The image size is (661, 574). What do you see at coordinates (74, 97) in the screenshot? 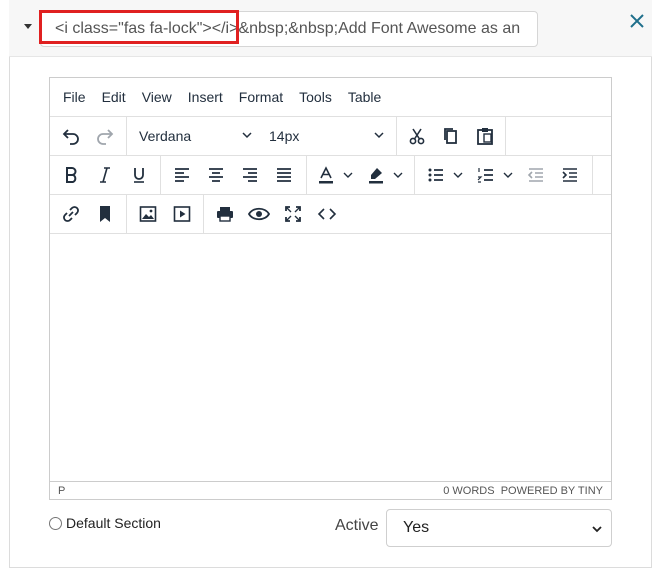
I see `menu-file: File` at bounding box center [74, 97].